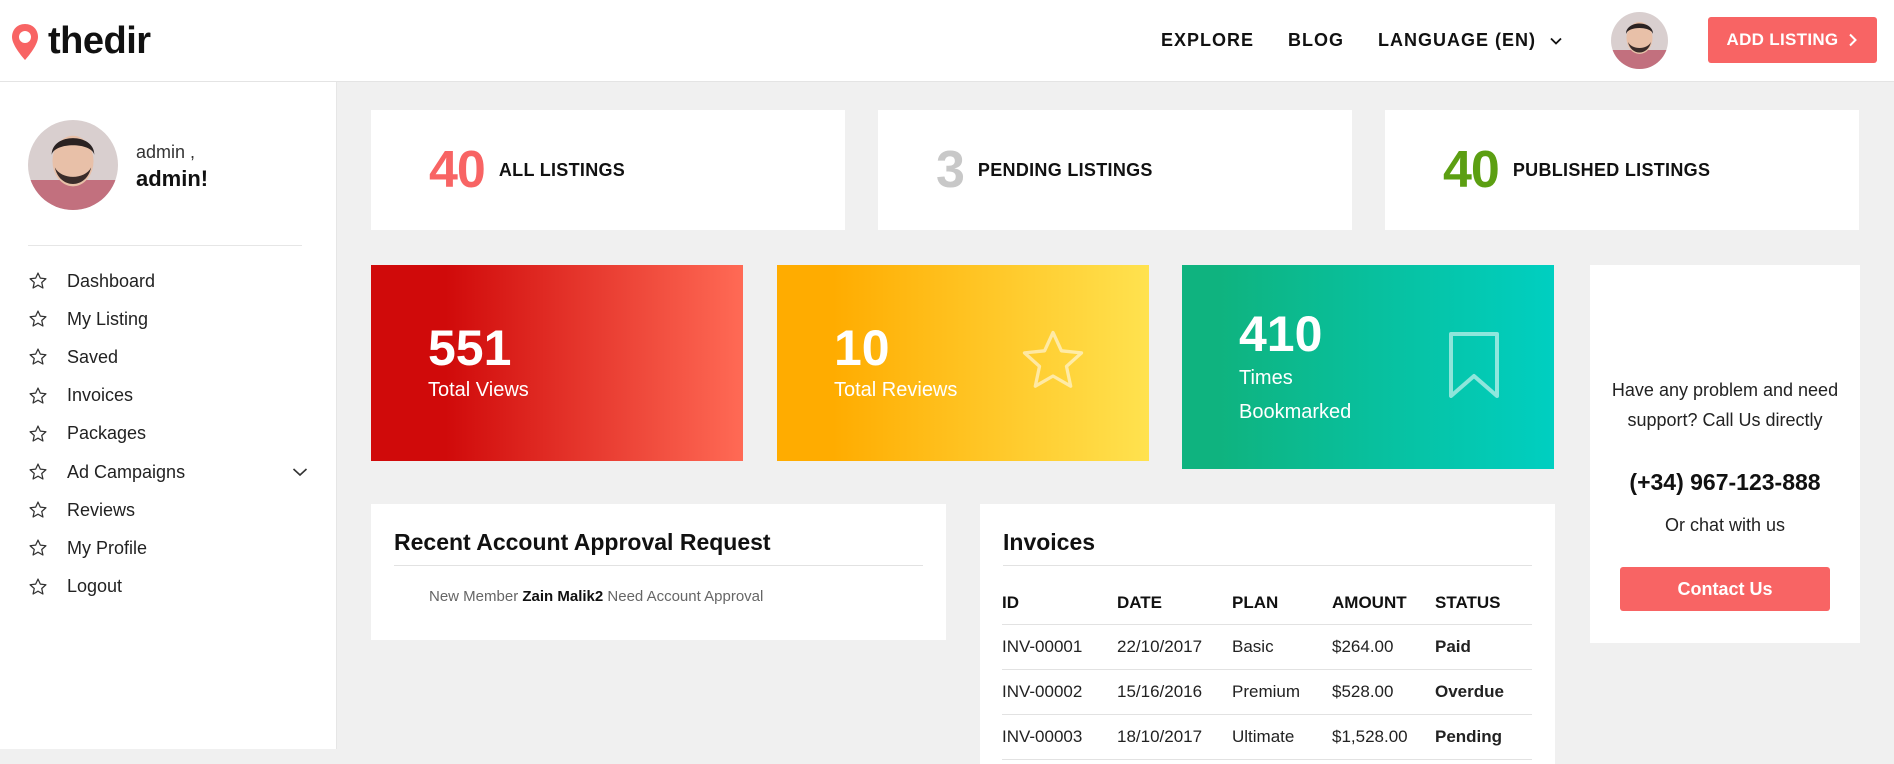 The width and height of the screenshot is (1894, 764). Describe the element at coordinates (1725, 482) in the screenshot. I see `support-phone: (+34) 967-123-888` at that location.